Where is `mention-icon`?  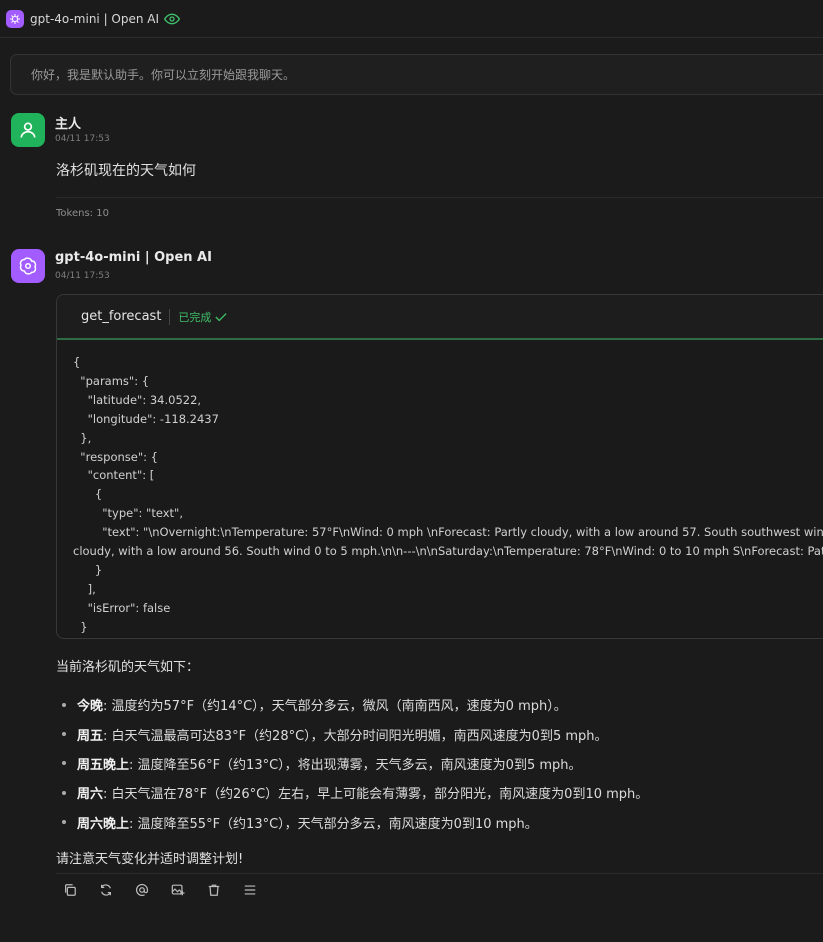
mention-icon is located at coordinates (142, 890).